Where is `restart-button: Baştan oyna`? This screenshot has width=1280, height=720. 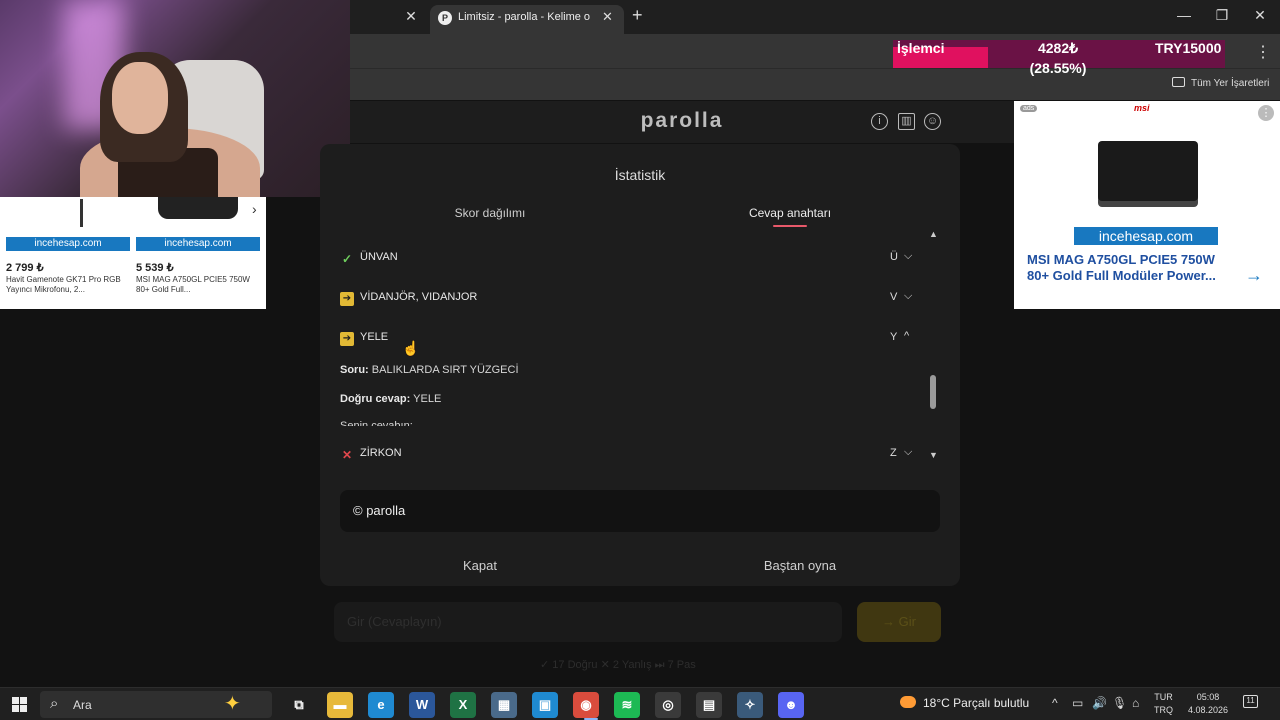
restart-button: Baştan oyna is located at coordinates (800, 565).